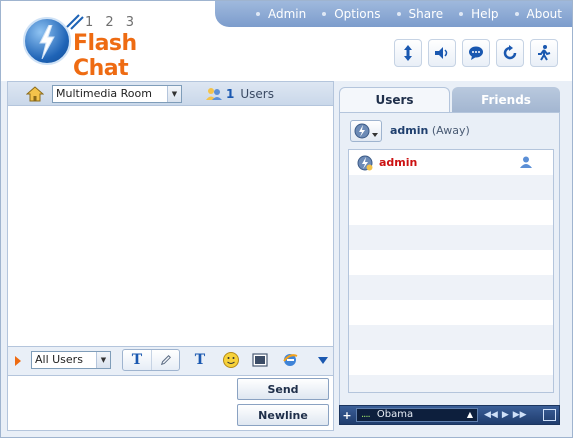 The height and width of the screenshot is (438, 573). I want to click on tab-friends: Friends, so click(506, 99).